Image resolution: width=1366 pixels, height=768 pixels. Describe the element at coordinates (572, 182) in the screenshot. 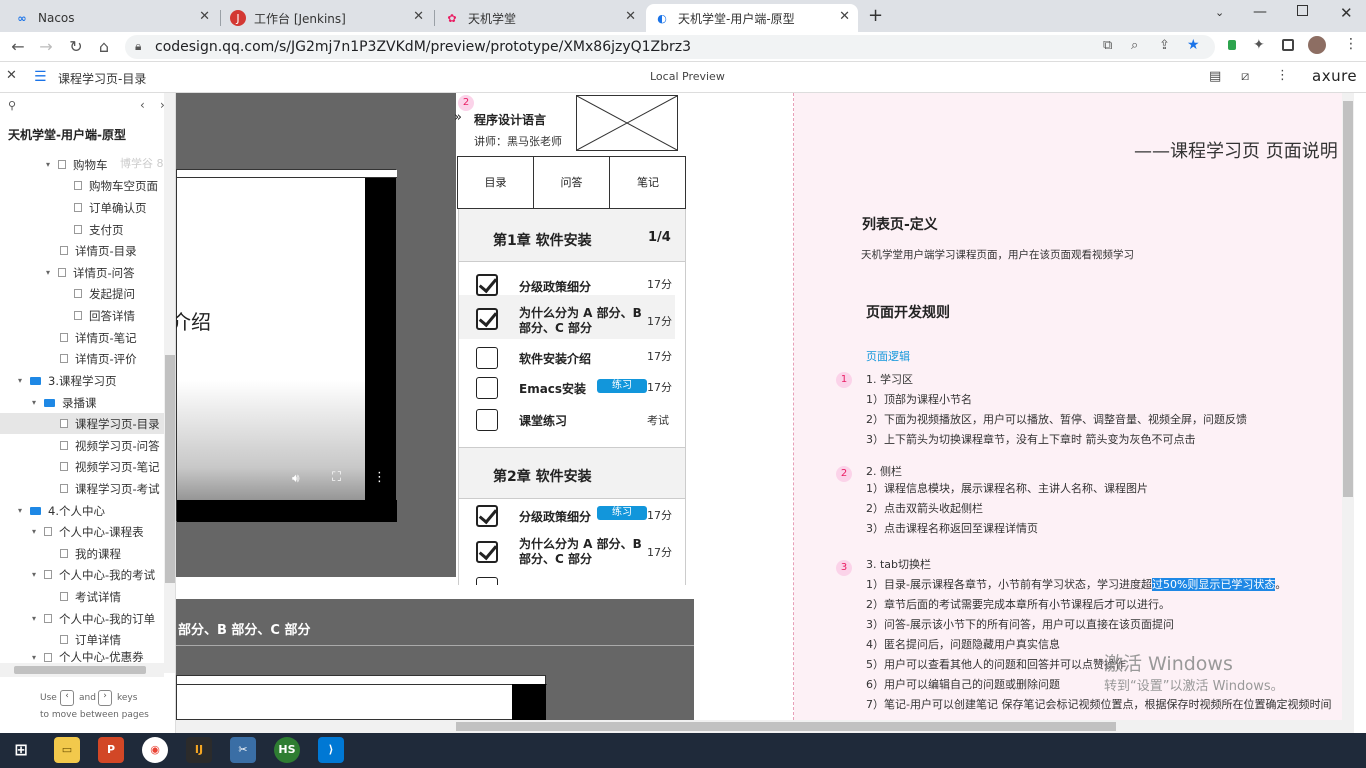

I see `tab-qa: 问答` at that location.